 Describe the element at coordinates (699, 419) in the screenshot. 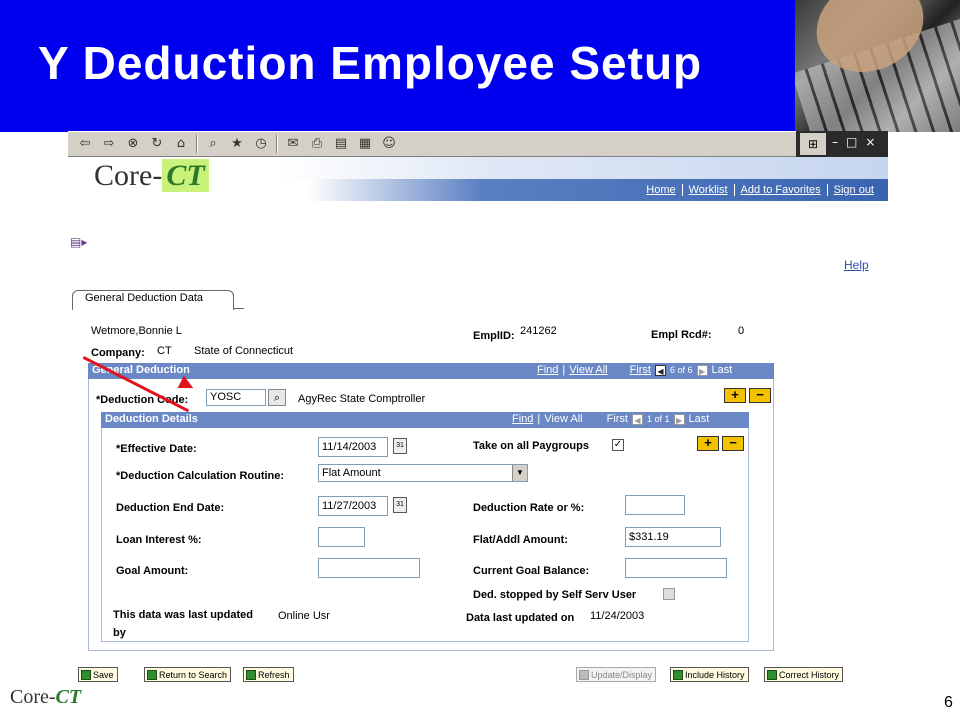

I see `dd-last-label: Last` at that location.